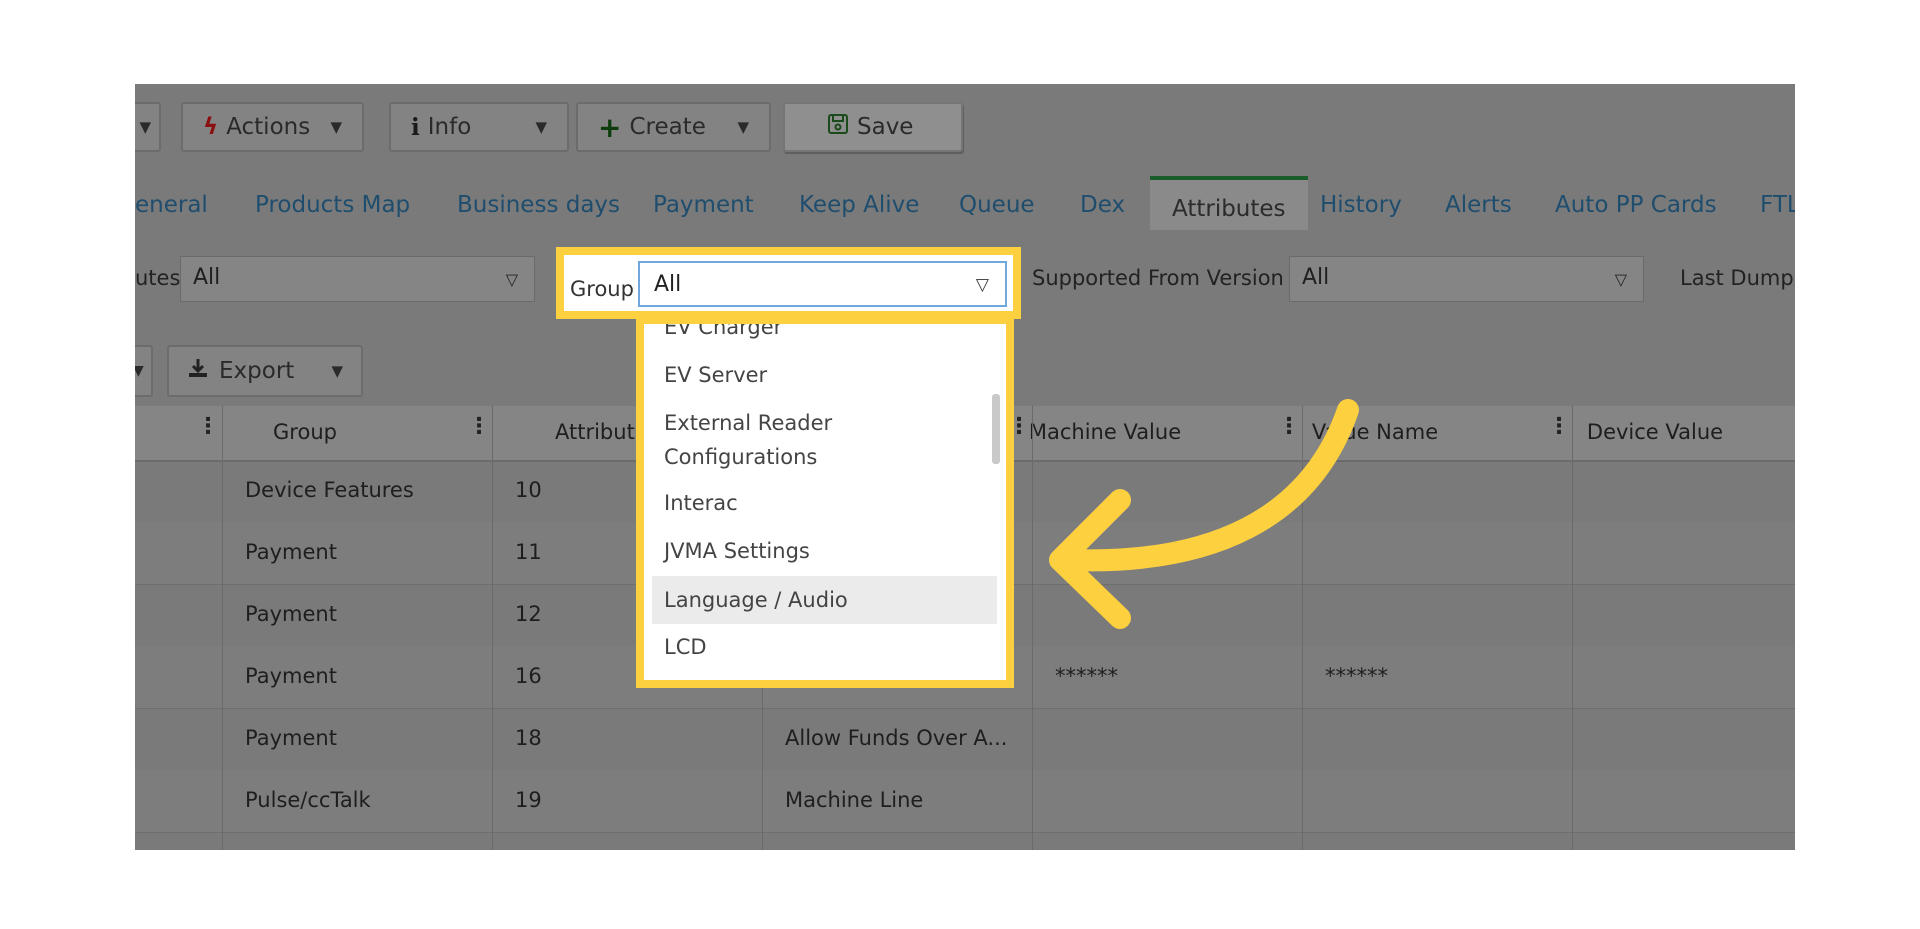  I want to click on tab-keep-alive: Keep Alive, so click(859, 205).